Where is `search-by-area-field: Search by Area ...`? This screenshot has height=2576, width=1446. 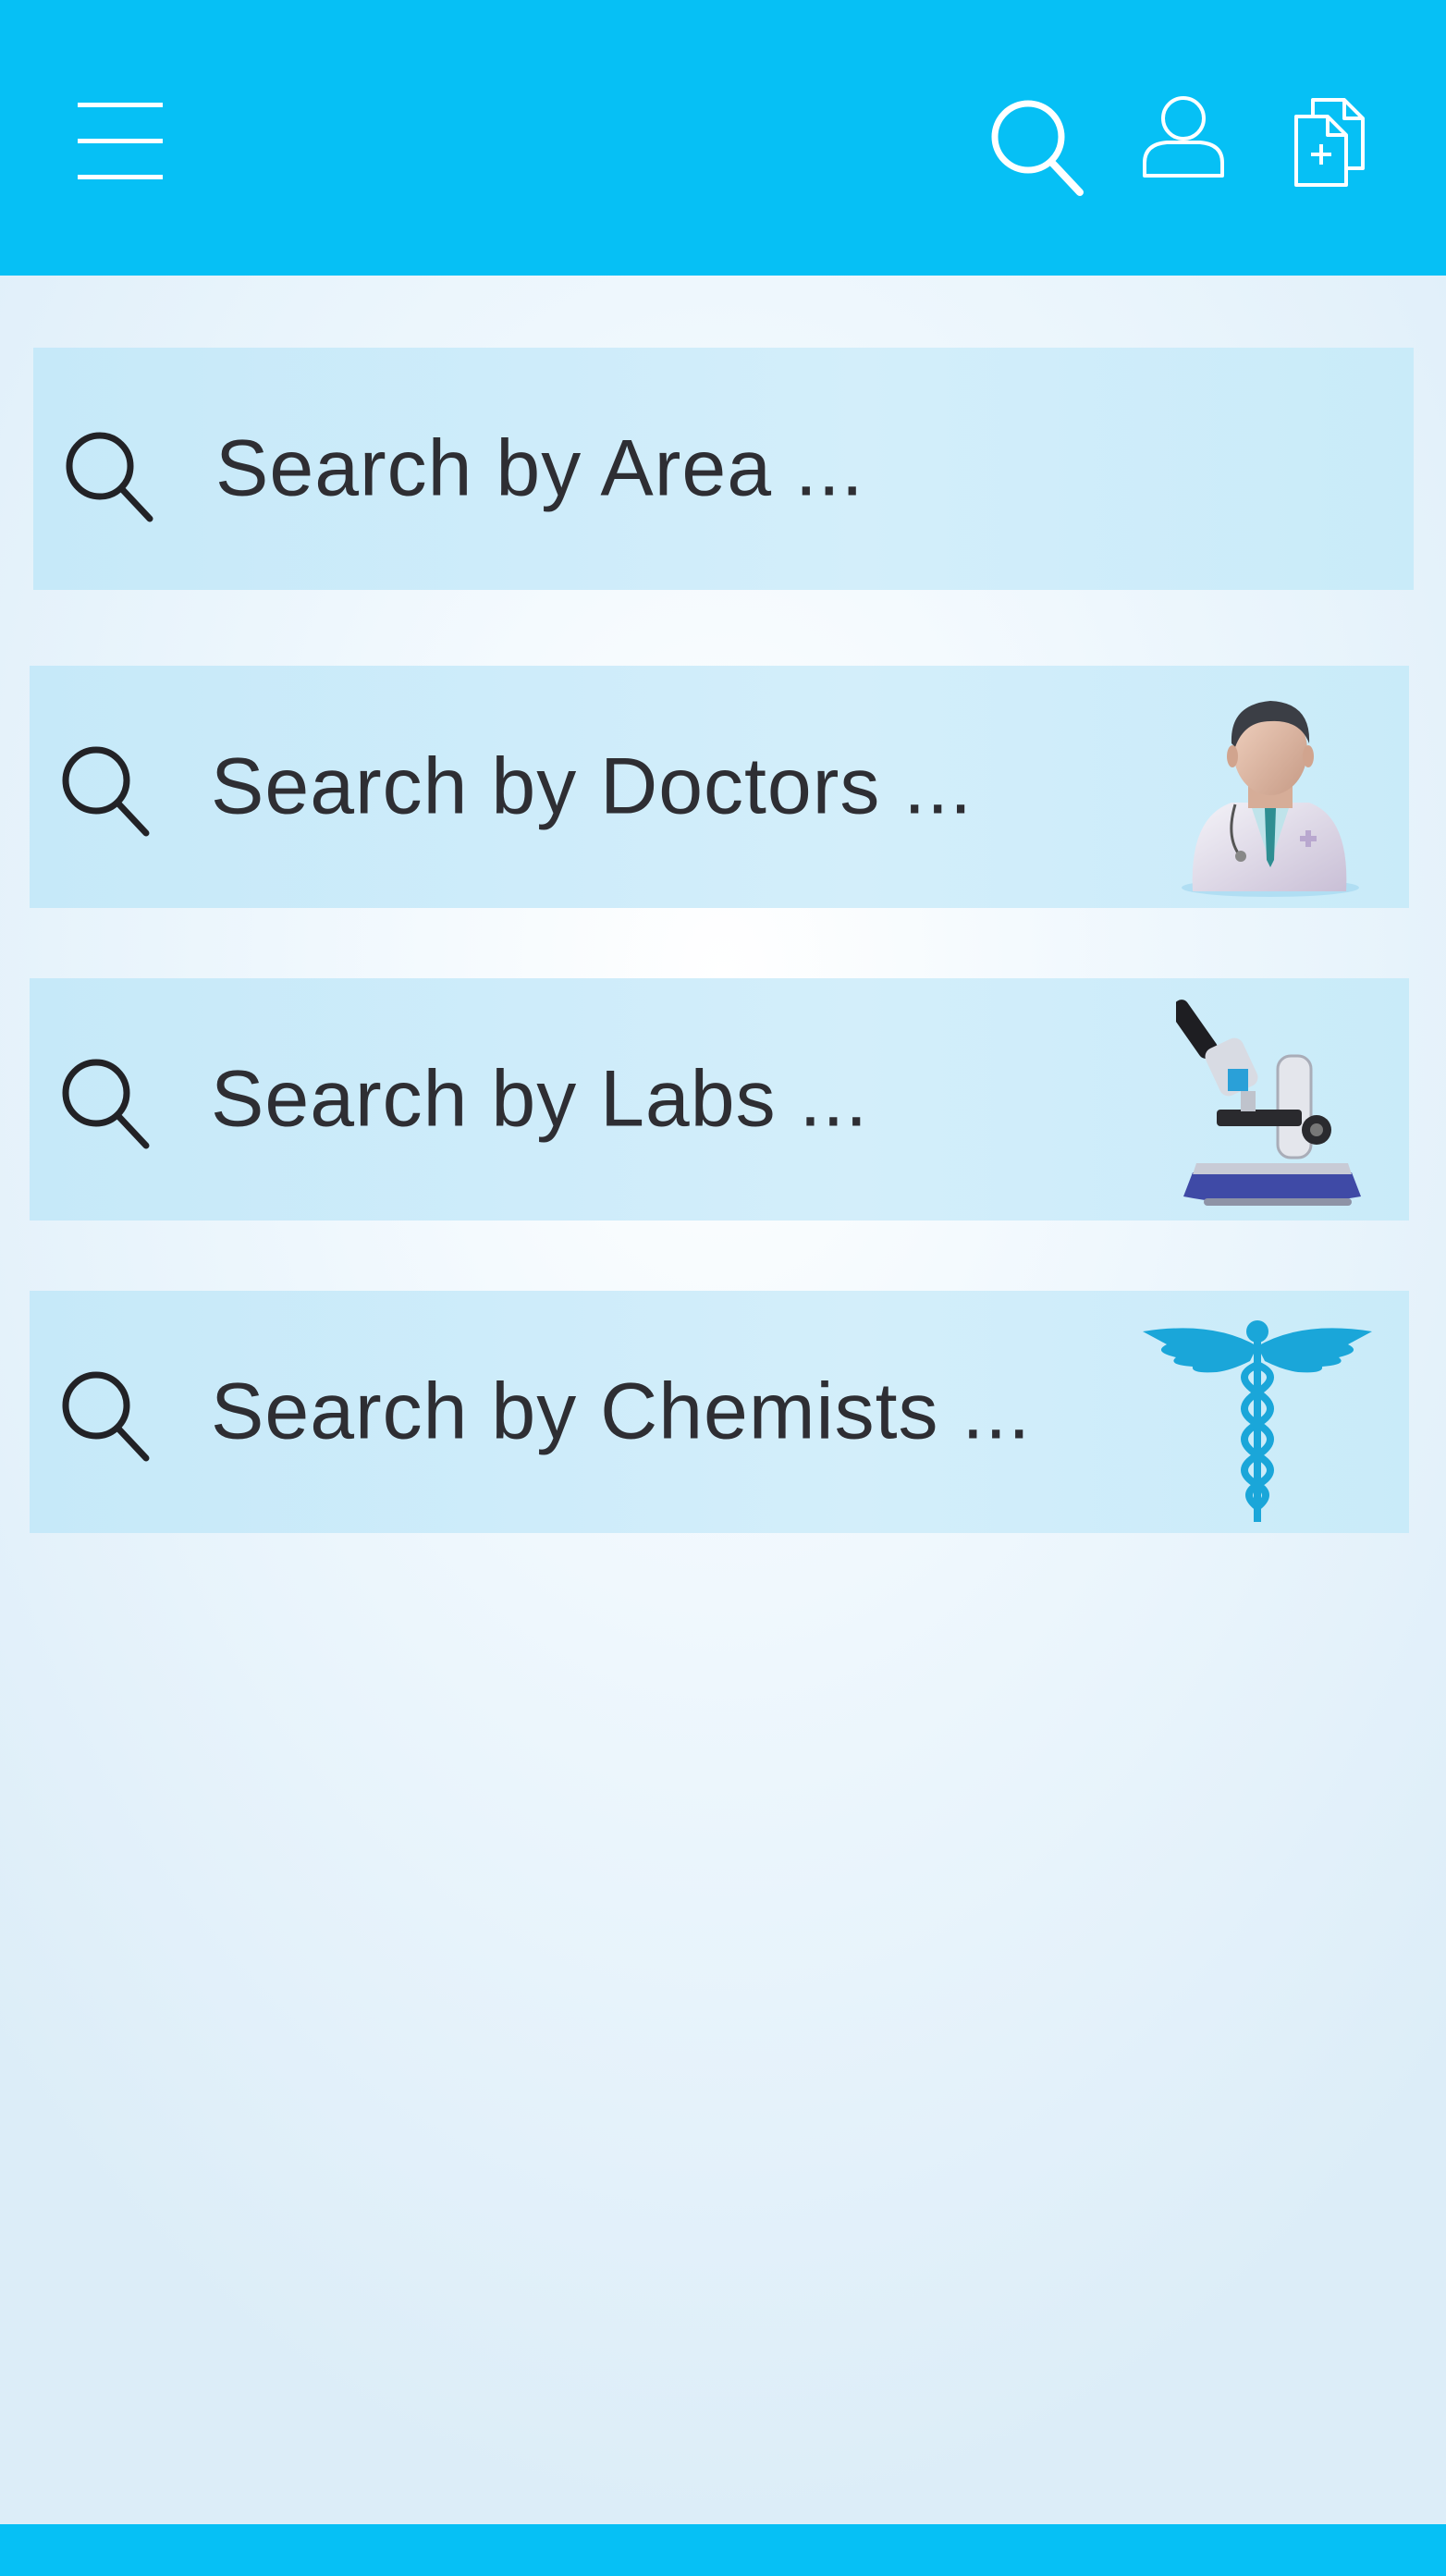 search-by-area-field: Search by Area ... is located at coordinates (723, 469).